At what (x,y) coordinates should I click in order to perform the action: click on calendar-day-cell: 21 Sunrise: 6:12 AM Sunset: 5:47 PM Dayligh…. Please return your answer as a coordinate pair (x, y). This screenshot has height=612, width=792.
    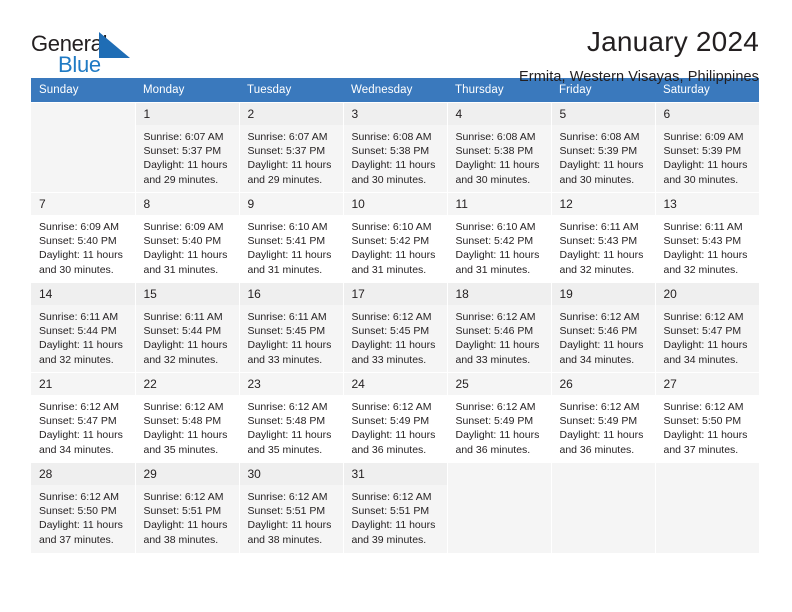
    Looking at the image, I should click on (83, 417).